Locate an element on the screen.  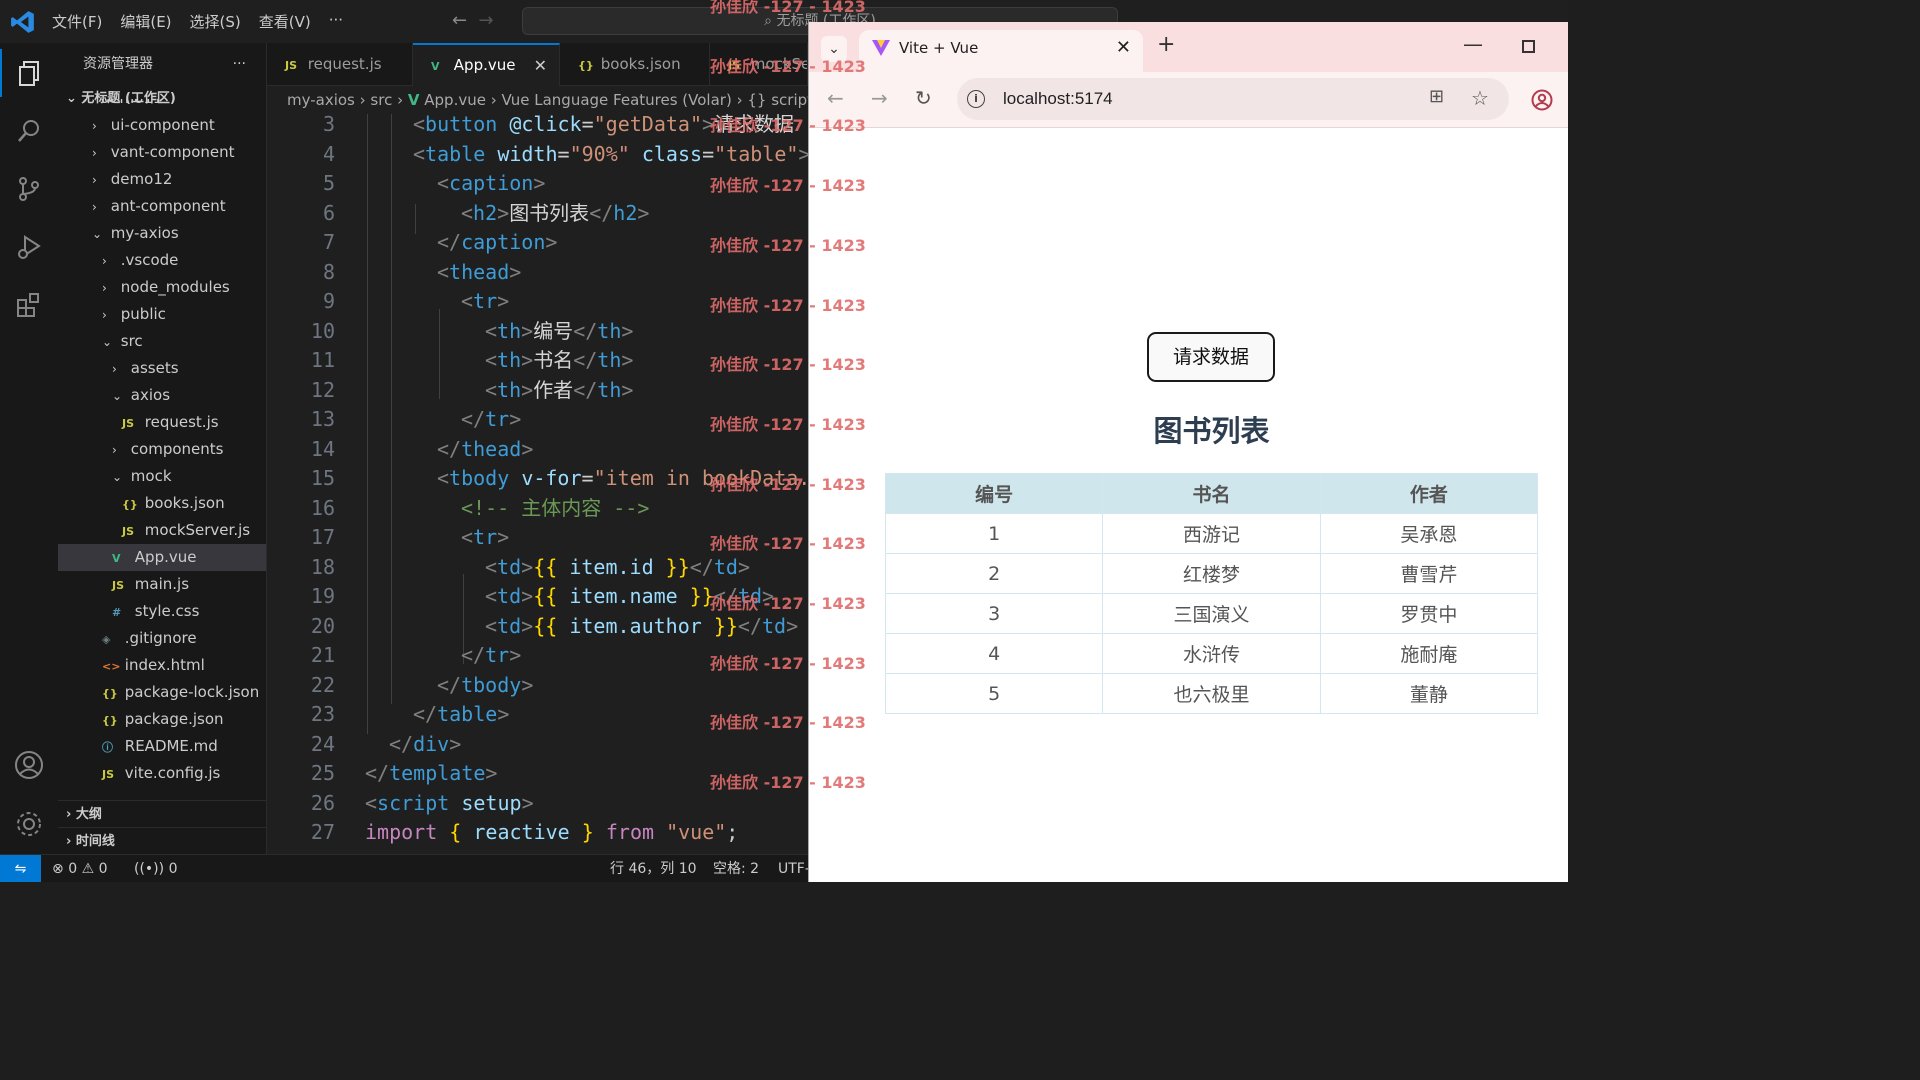
settings-gear-icon is located at coordinates (29, 824).